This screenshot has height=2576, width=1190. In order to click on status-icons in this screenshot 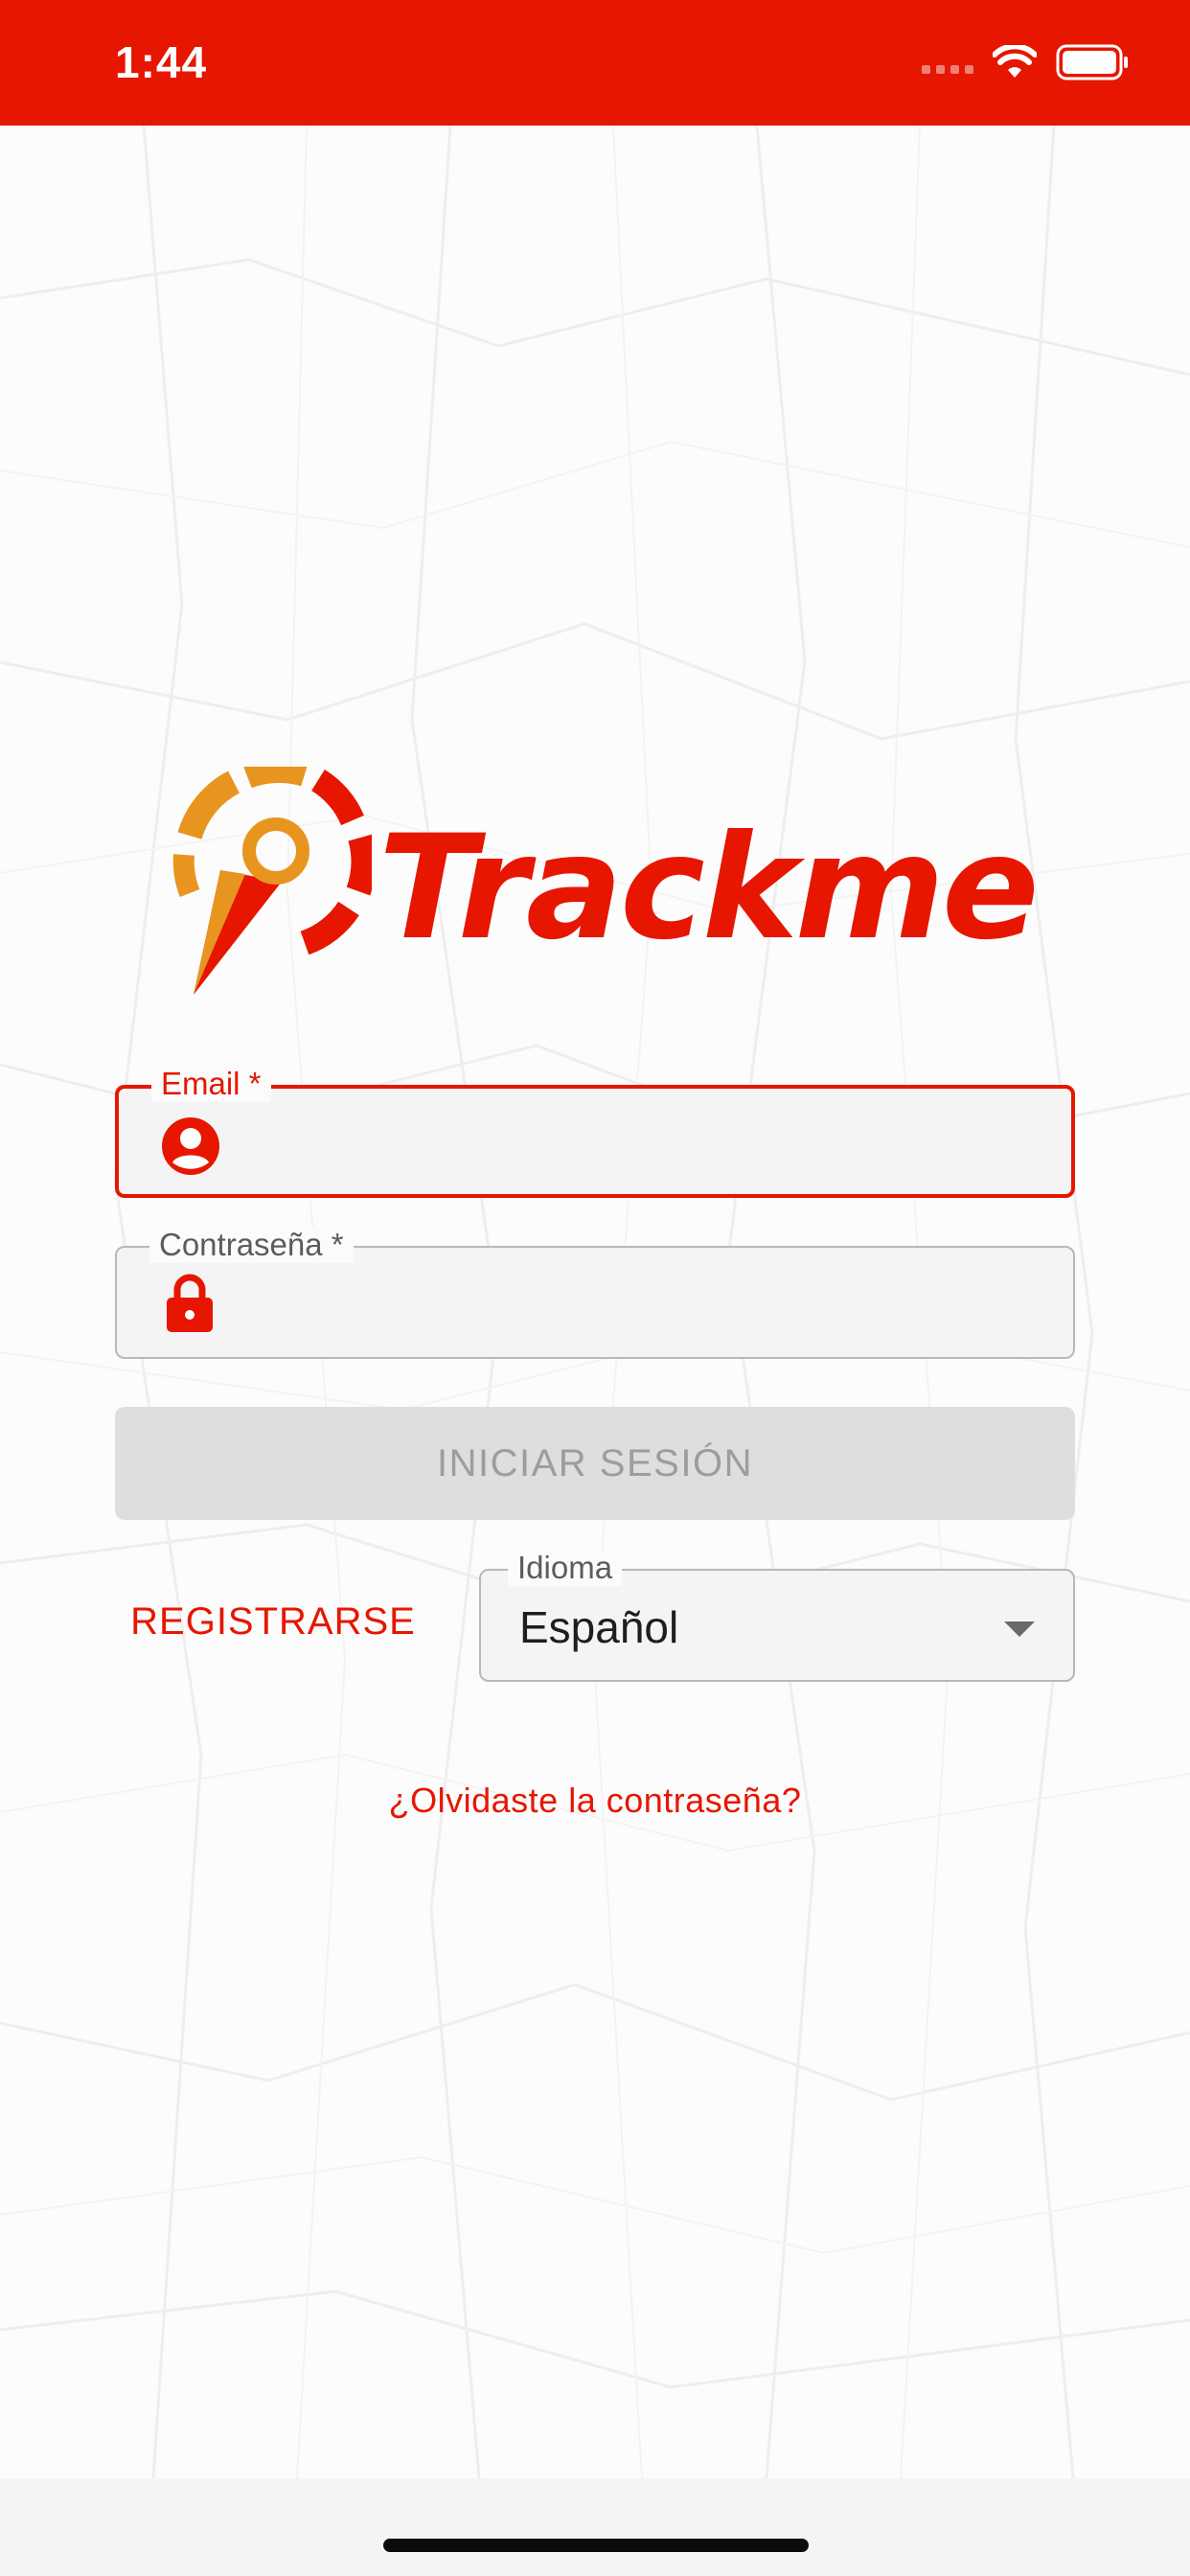, I will do `click(1027, 62)`.